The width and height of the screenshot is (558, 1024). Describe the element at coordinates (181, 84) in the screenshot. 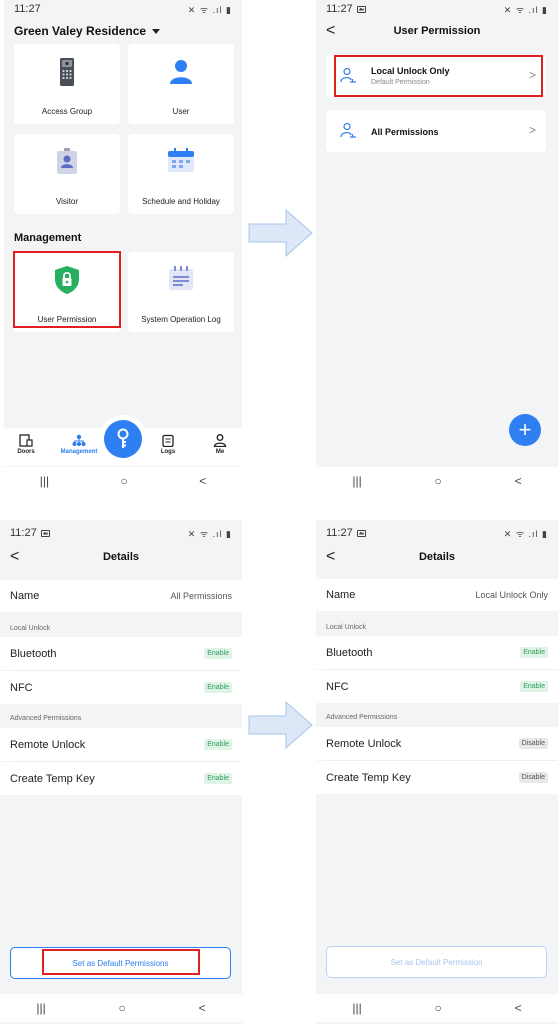

I see `tile-user: User` at that location.